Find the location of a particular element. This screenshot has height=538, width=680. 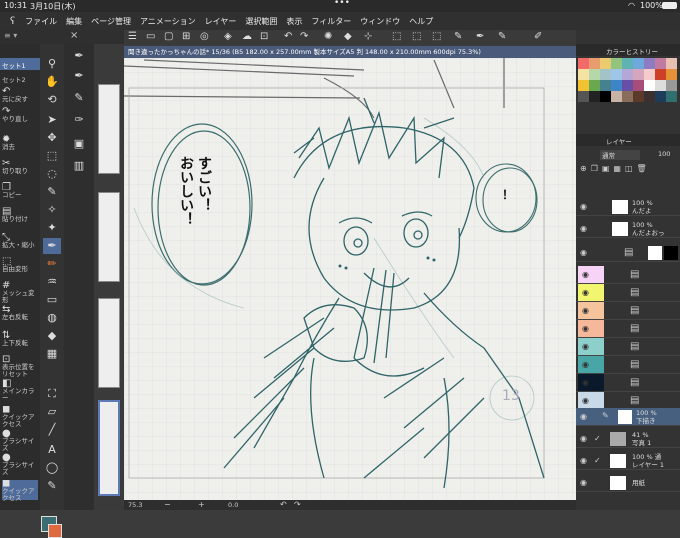

layer-row: ◉ ✓ 41 % 写真 1 is located at coordinates (628, 439).